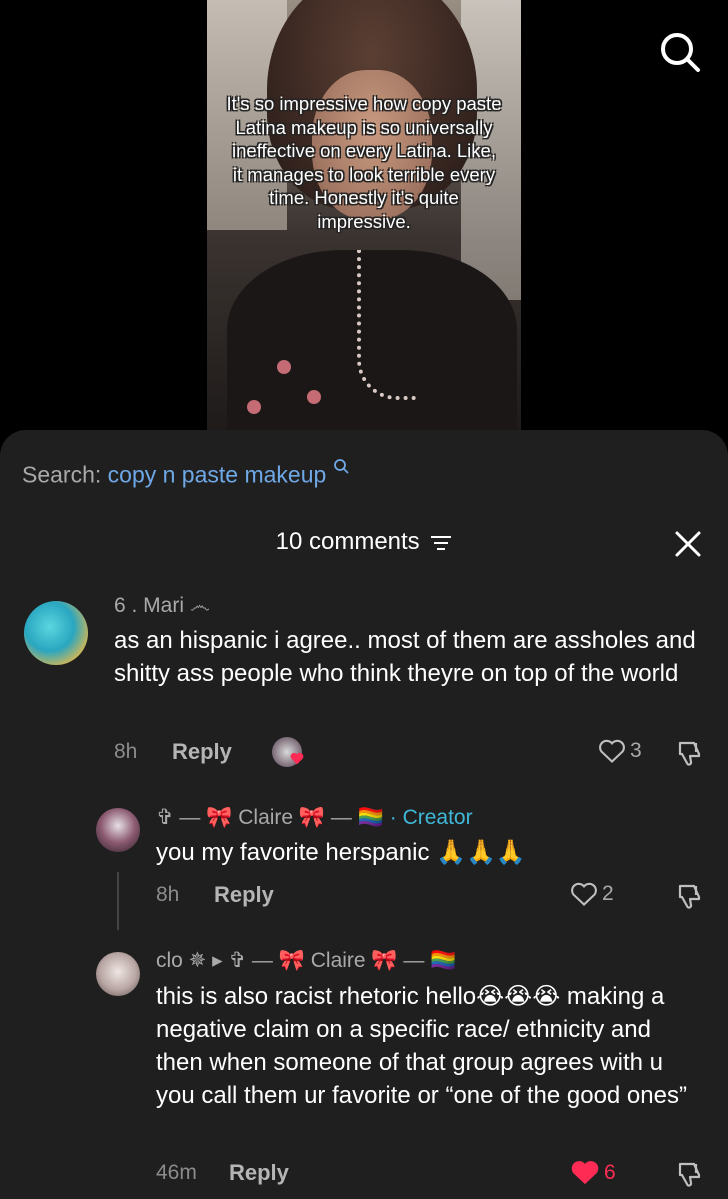  What do you see at coordinates (428, 817) in the screenshot?
I see `creator-badge: · Creator` at bounding box center [428, 817].